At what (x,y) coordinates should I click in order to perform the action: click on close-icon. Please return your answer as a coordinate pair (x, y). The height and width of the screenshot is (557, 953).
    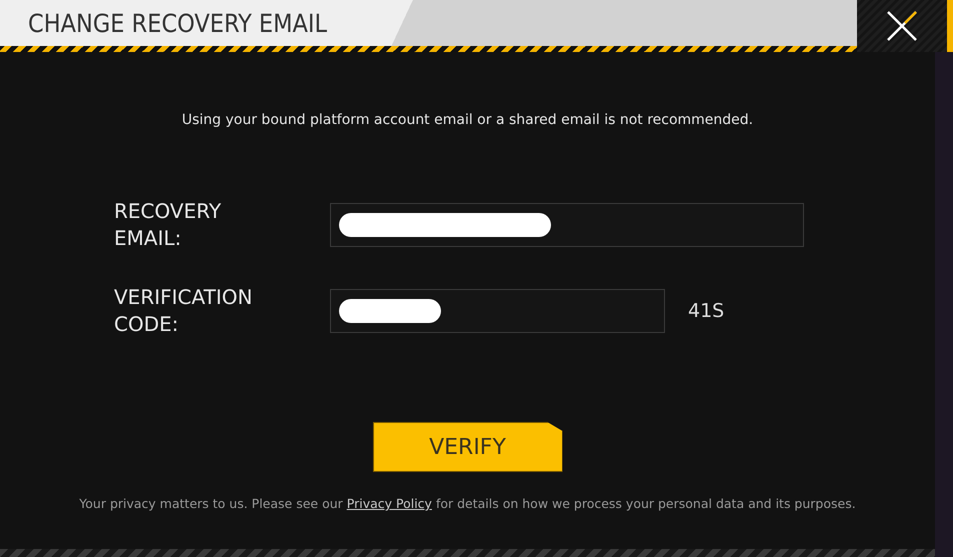
    Looking at the image, I should click on (902, 26).